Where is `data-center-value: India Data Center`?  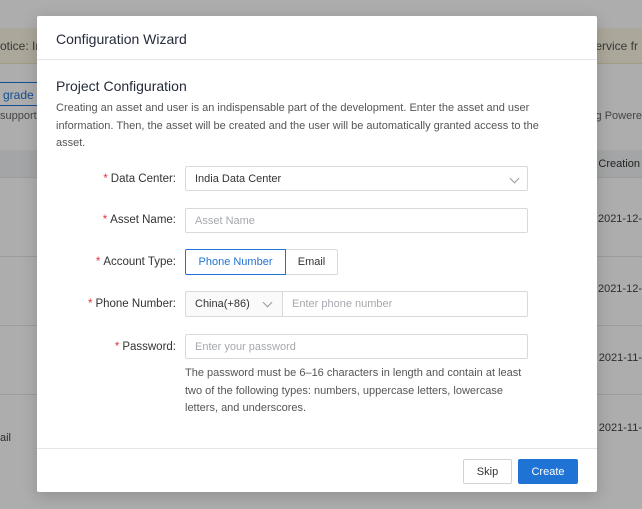
data-center-value: India Data Center is located at coordinates (238, 179).